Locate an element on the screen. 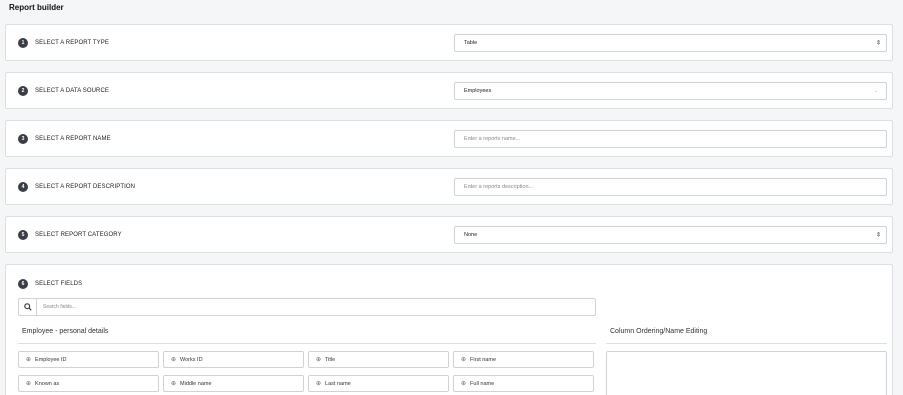 Image resolution: width=903 pixels, height=395 pixels. step-header: 4 SELECT A REPORT DESCRIPTION is located at coordinates (76, 187).